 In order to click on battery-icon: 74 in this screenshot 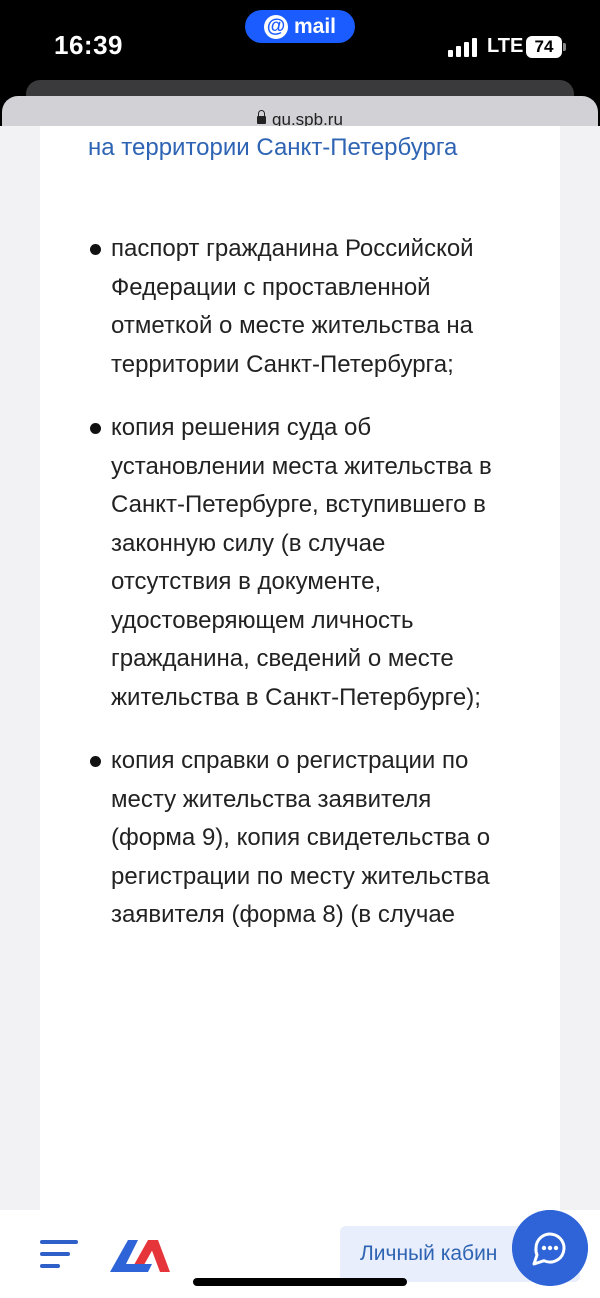, I will do `click(544, 47)`.